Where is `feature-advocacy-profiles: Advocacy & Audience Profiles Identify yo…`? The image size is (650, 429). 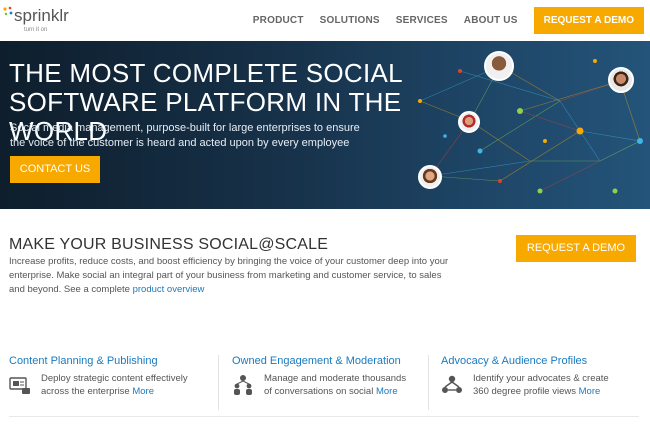 feature-advocacy-profiles: Advocacy & Audience Profiles Identify yo… is located at coordinates (543, 382).